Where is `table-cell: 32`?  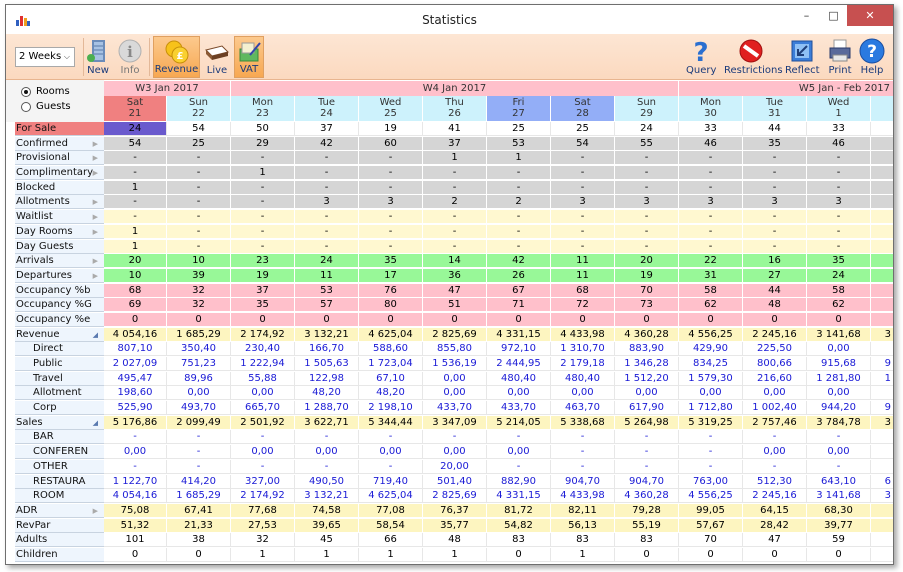 table-cell: 32 is located at coordinates (199, 305).